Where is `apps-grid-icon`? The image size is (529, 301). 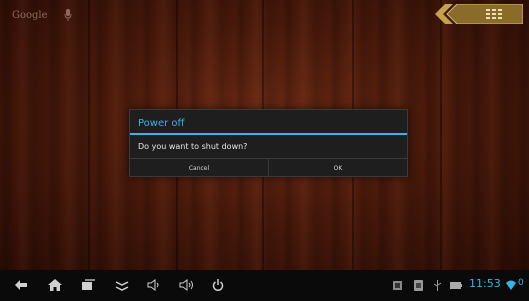 apps-grid-icon is located at coordinates (494, 14).